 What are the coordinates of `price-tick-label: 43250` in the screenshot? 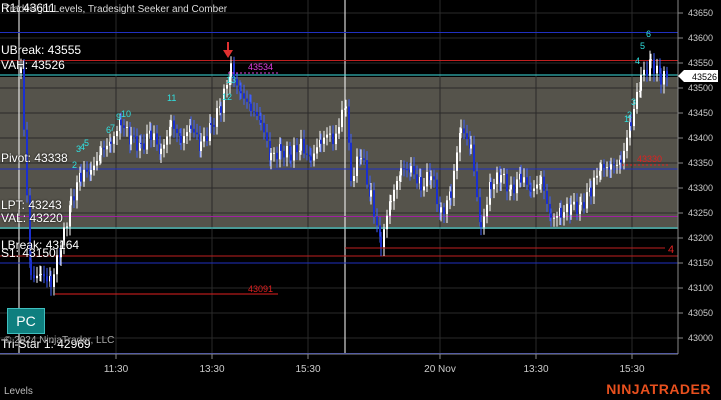 It's located at (700, 213).